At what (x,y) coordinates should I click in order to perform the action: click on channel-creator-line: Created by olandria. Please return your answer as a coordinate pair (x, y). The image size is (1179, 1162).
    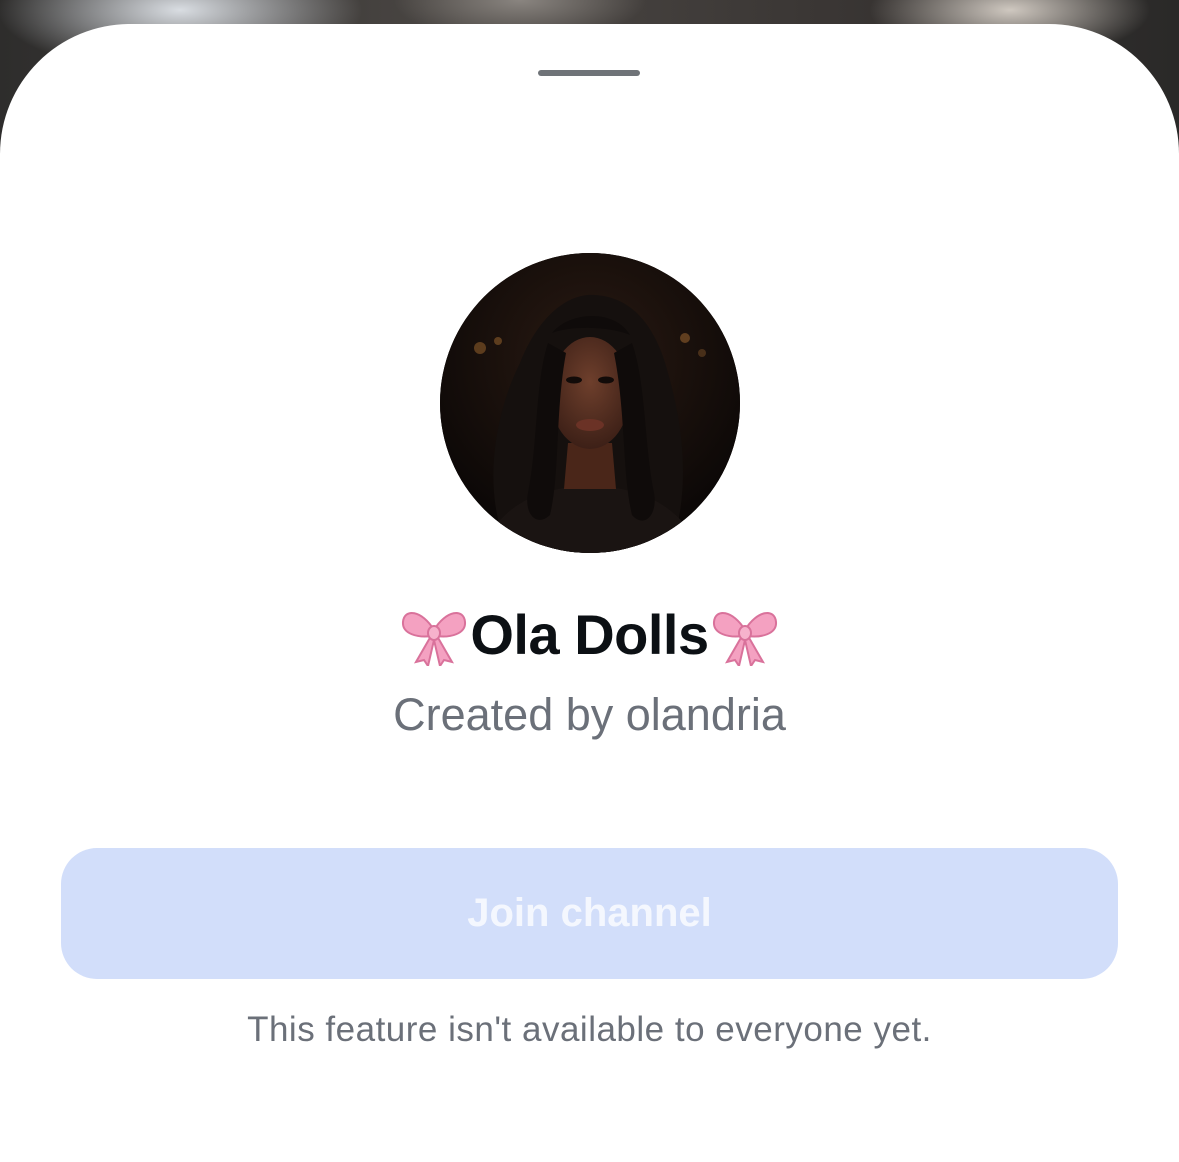
    Looking at the image, I should click on (589, 714).